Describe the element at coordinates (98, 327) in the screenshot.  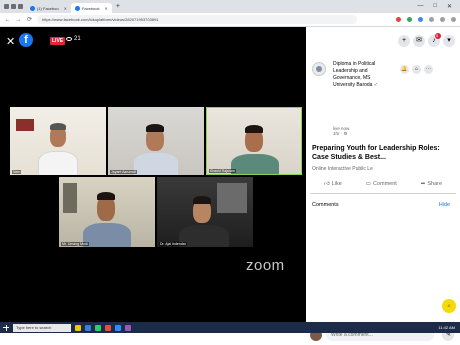
I see `chrome-browser-icon` at that location.